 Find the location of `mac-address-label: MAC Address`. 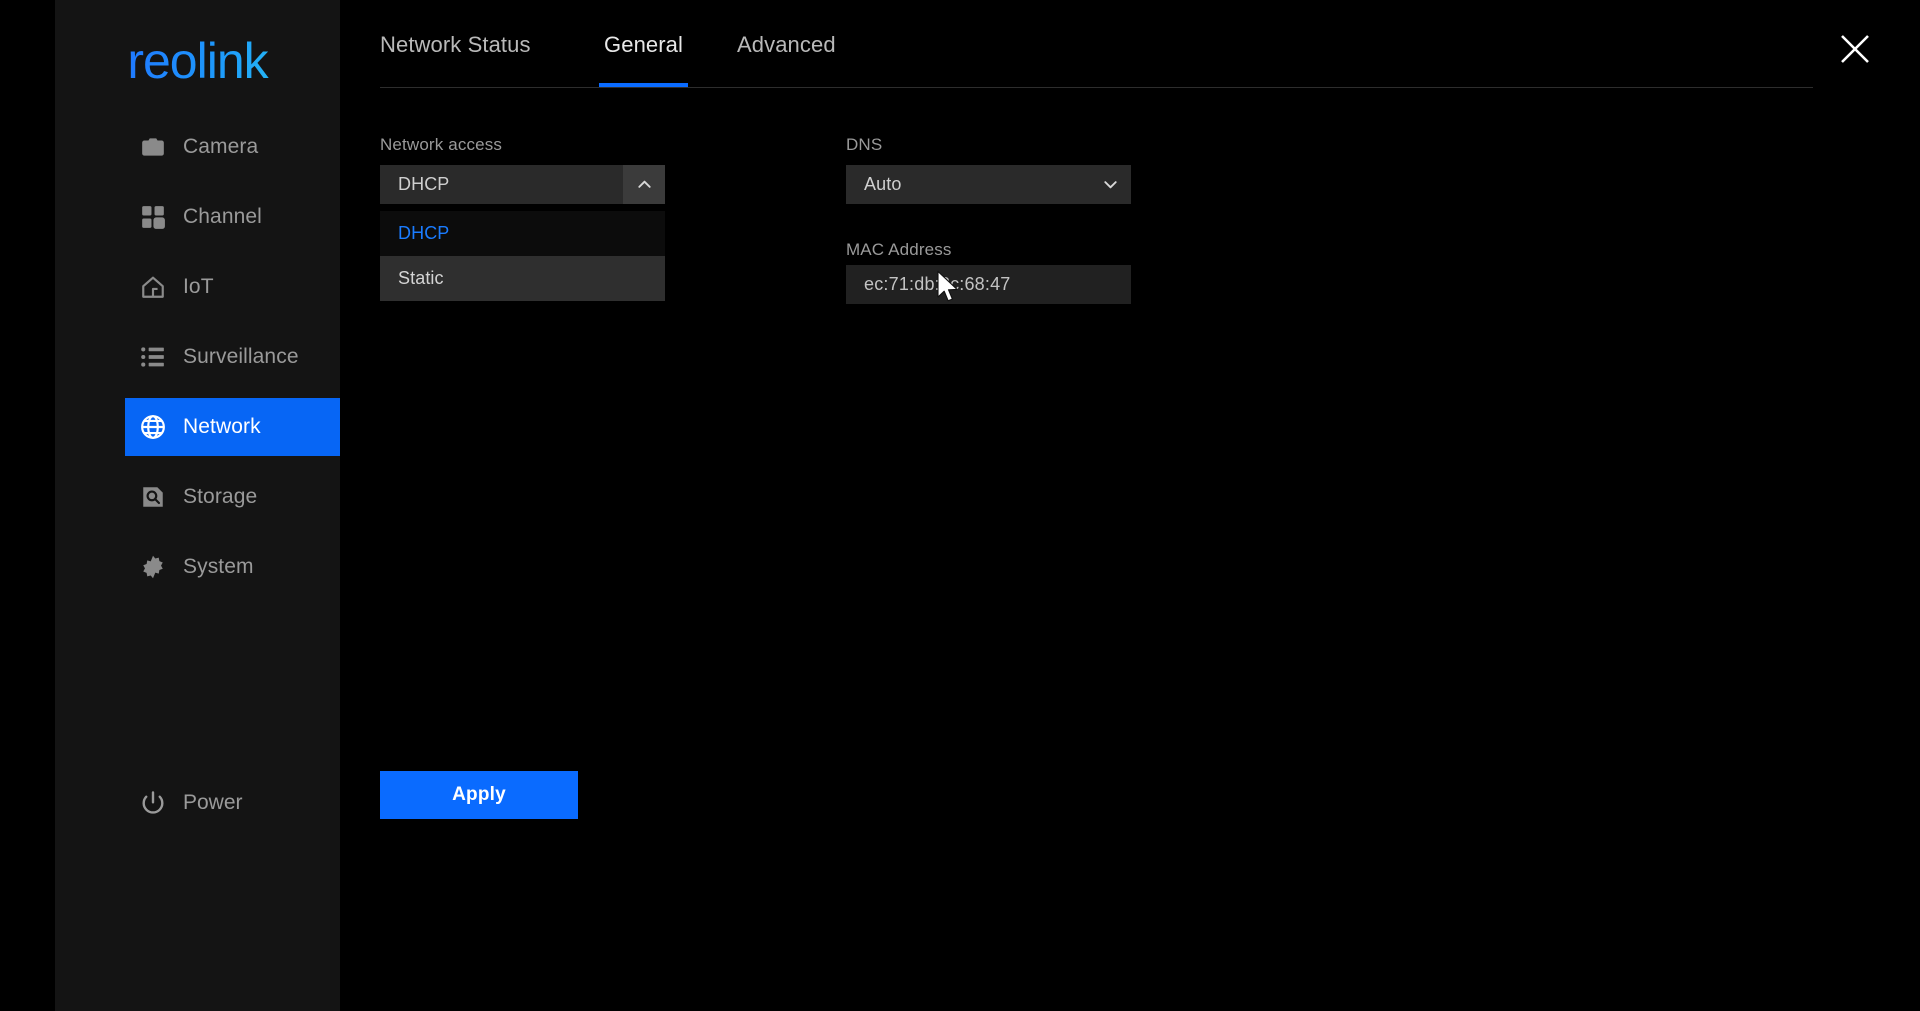

mac-address-label: MAC Address is located at coordinates (899, 249).